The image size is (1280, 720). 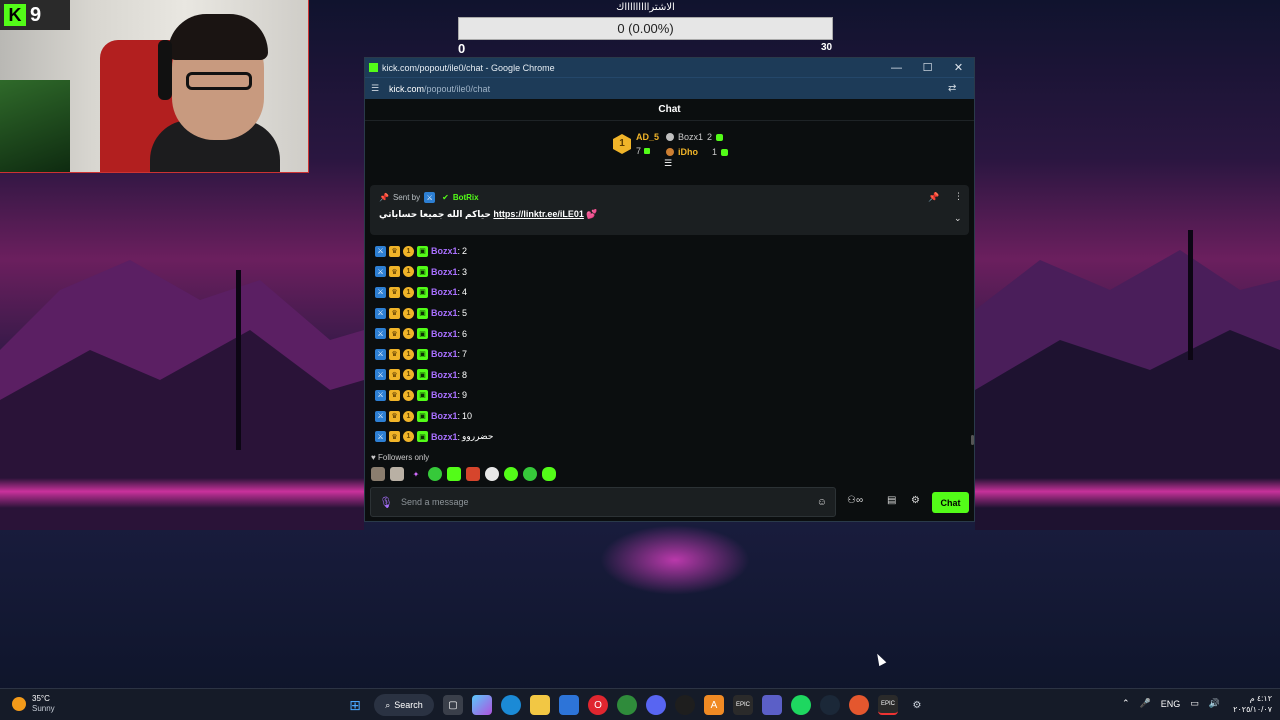 I want to click on network-icon: ▭, so click(x=1194, y=703).